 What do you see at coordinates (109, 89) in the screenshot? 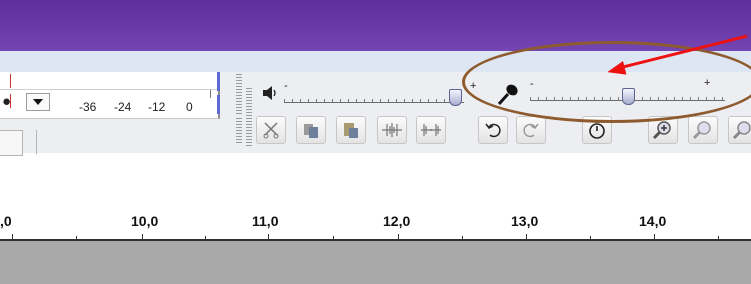
I see `meter-divider` at bounding box center [109, 89].